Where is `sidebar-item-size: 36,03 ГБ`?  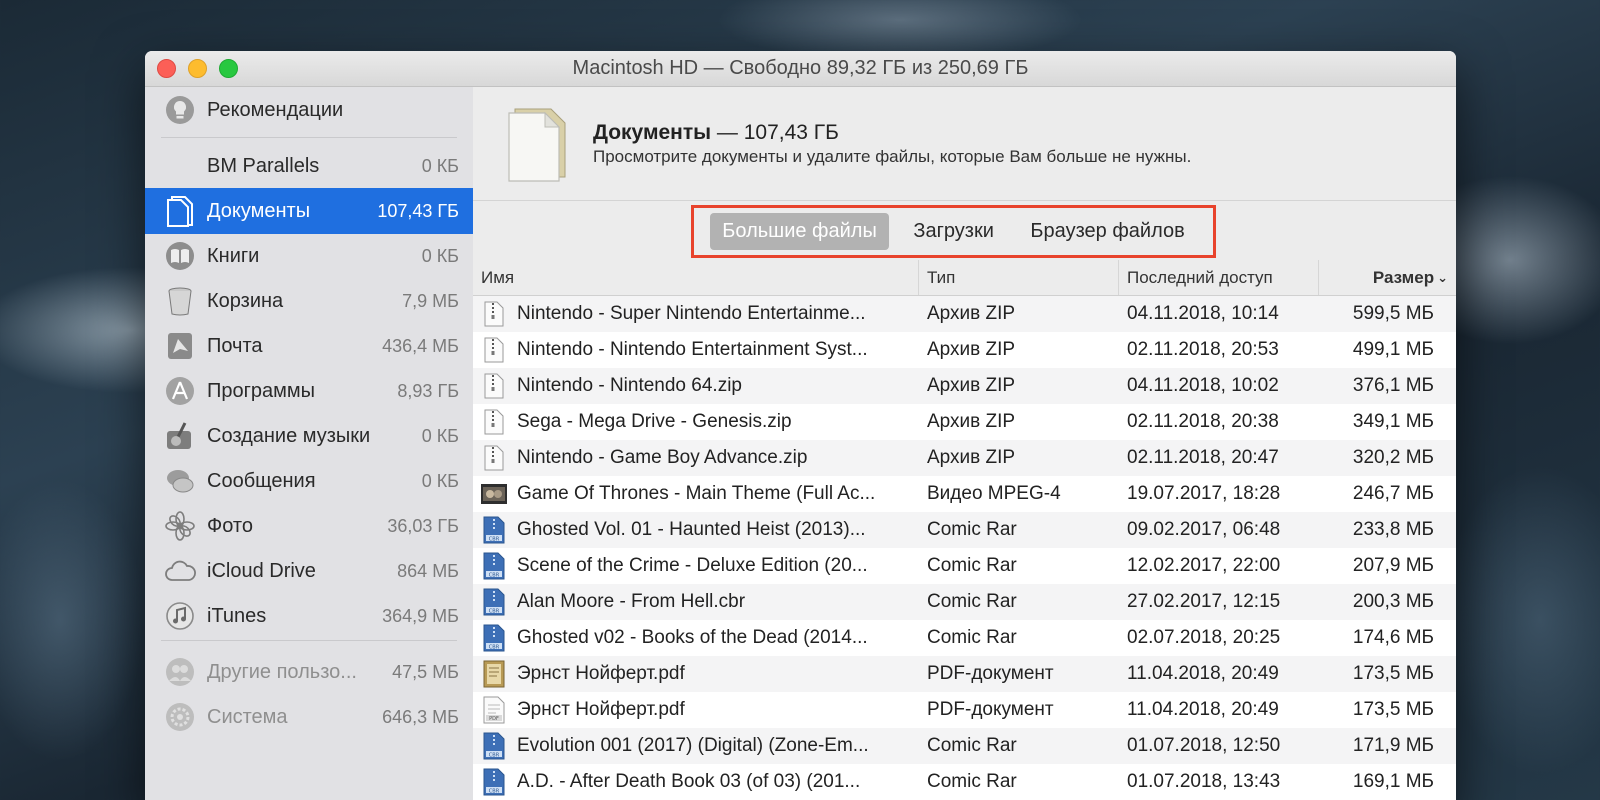 sidebar-item-size: 36,03 ГБ is located at coordinates (423, 525).